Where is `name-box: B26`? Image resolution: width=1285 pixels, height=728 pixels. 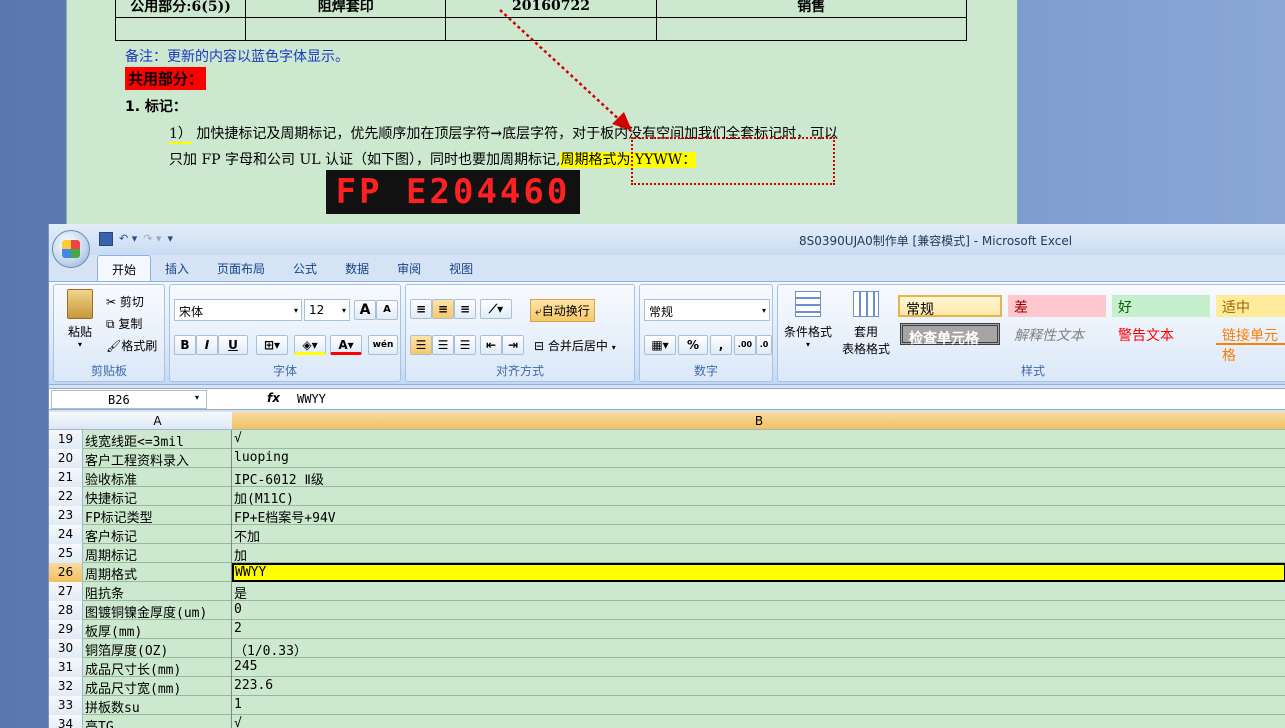
name-box: B26 is located at coordinates (129, 399).